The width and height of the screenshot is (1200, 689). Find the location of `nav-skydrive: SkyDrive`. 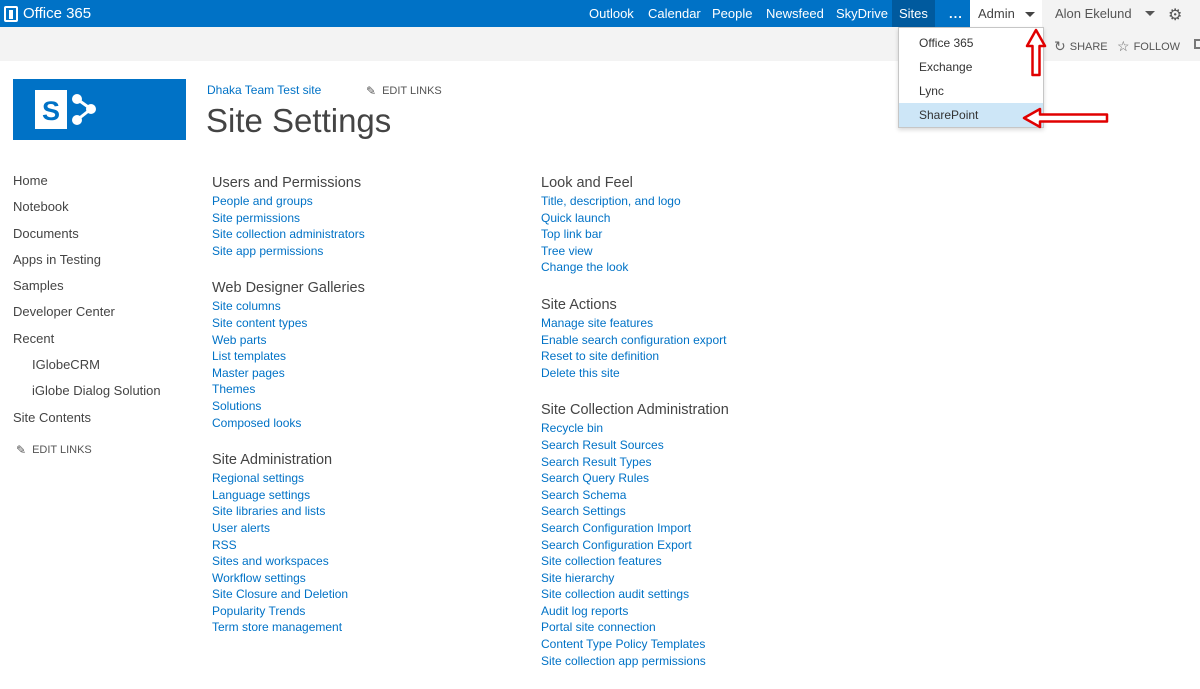

nav-skydrive: SkyDrive is located at coordinates (862, 13).